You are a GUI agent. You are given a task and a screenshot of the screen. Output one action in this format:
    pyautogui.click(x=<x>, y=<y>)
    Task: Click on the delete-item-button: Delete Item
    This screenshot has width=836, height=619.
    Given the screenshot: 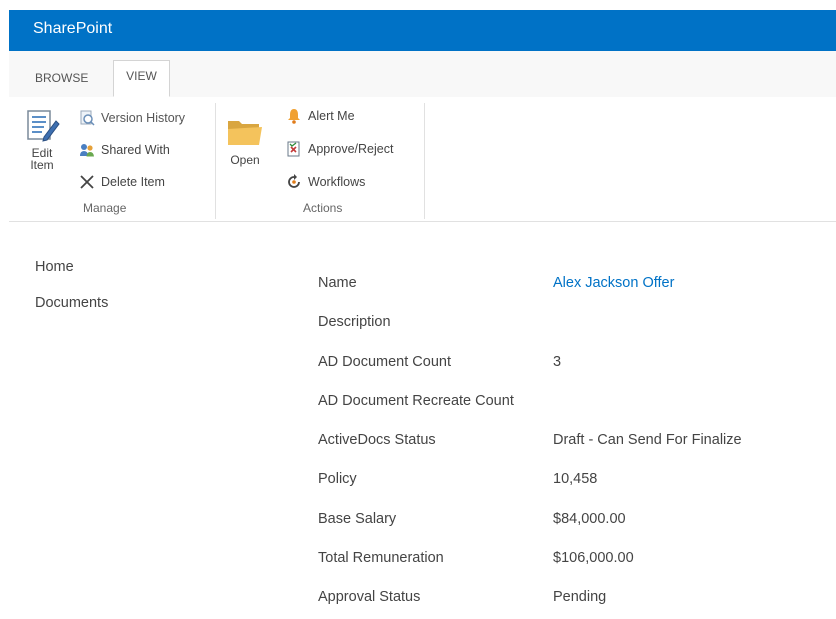 What is the action you would take?
    pyautogui.click(x=122, y=182)
    